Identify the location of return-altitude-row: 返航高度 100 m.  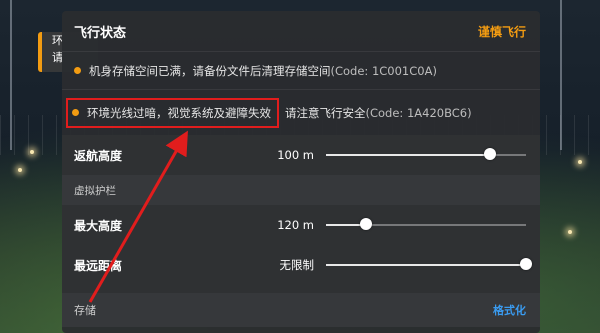
(301, 155).